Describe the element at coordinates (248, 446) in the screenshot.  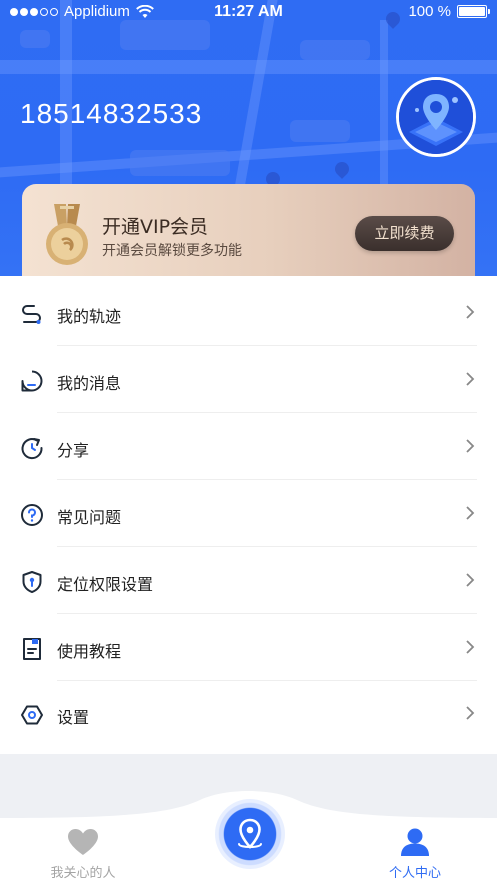
I see `menu-item-share: 分享` at that location.